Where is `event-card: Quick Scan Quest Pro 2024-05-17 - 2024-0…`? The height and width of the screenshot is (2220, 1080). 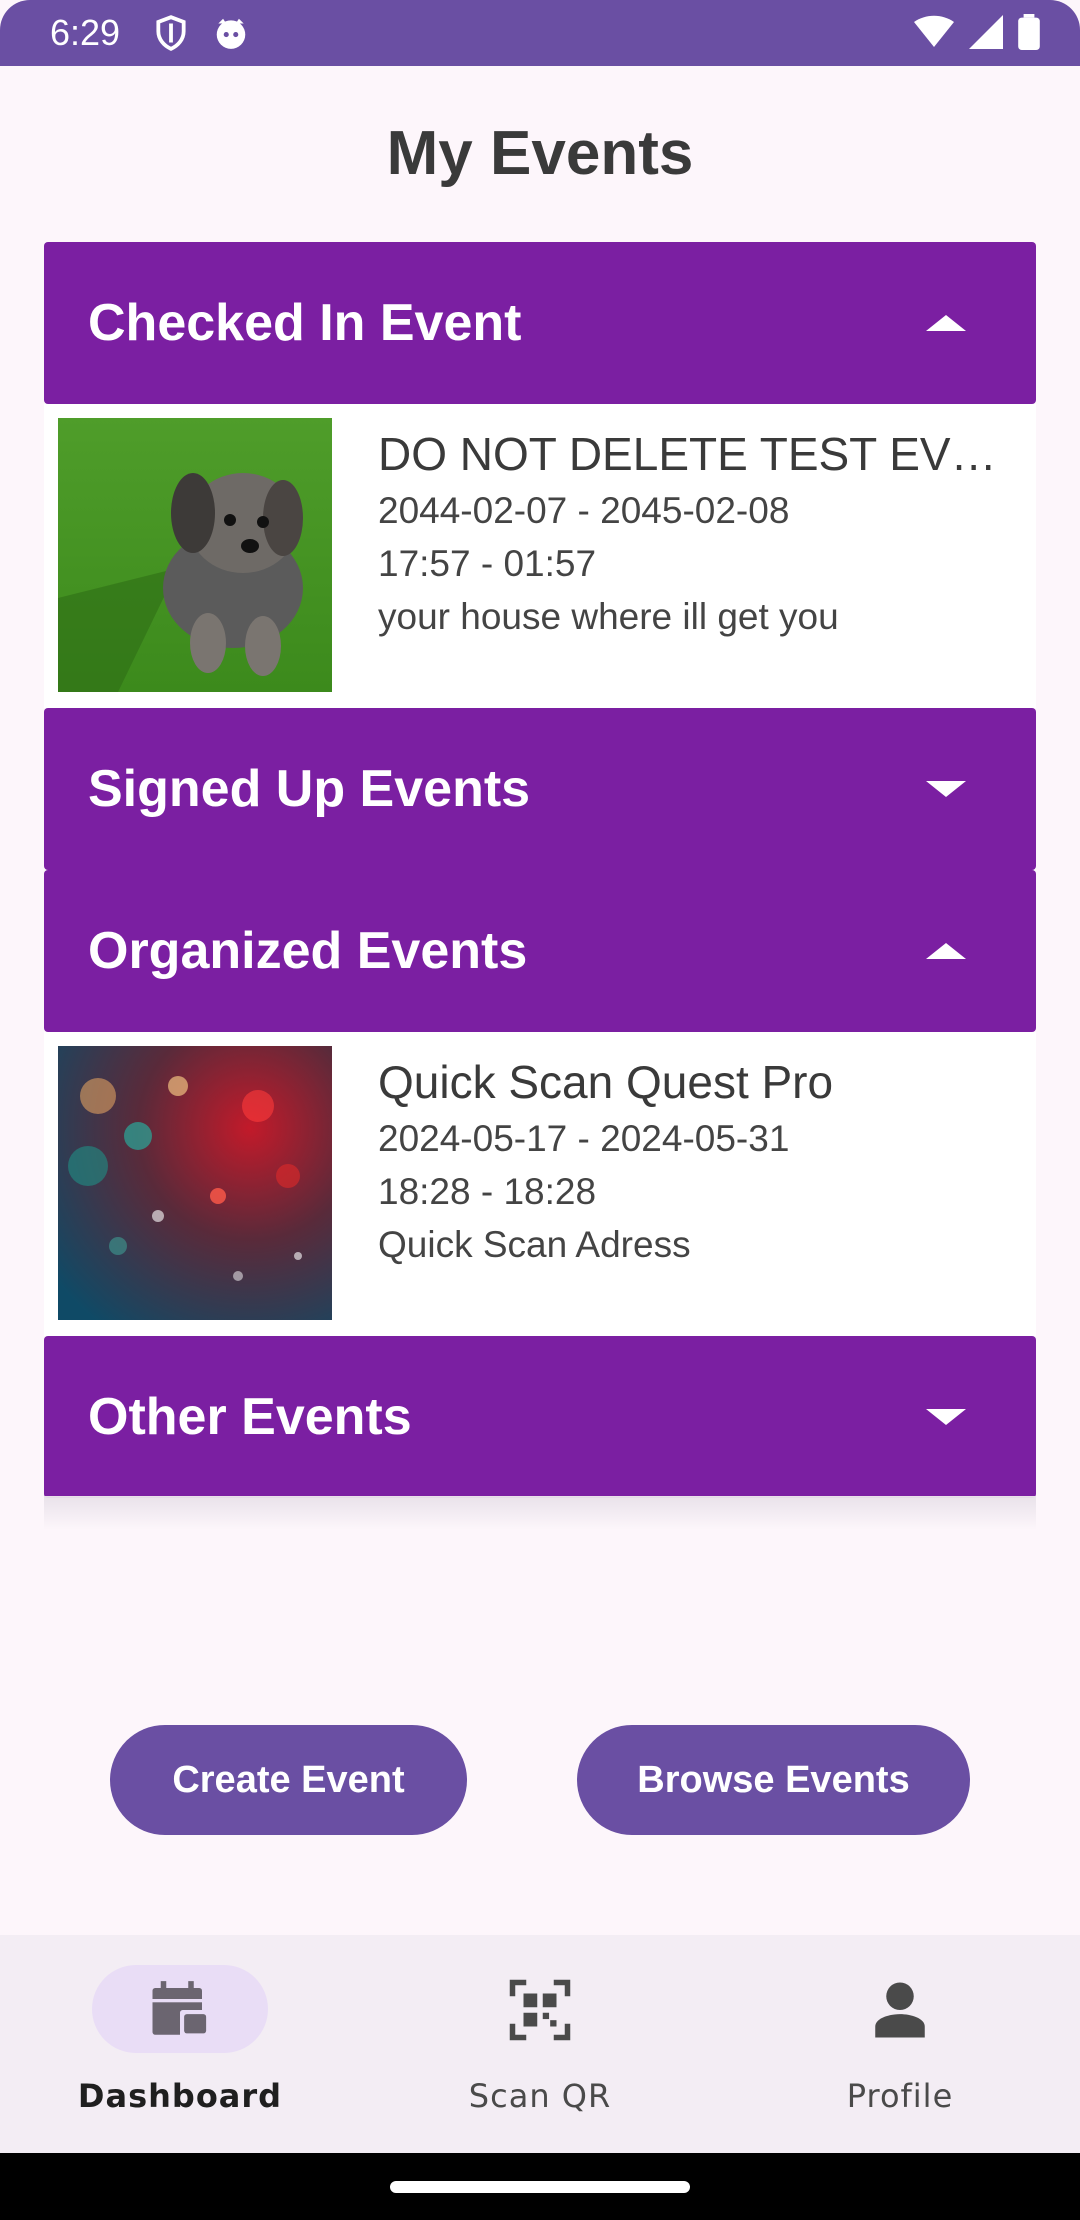 event-card: Quick Scan Quest Pro 2024-05-17 - 2024-0… is located at coordinates (540, 1184).